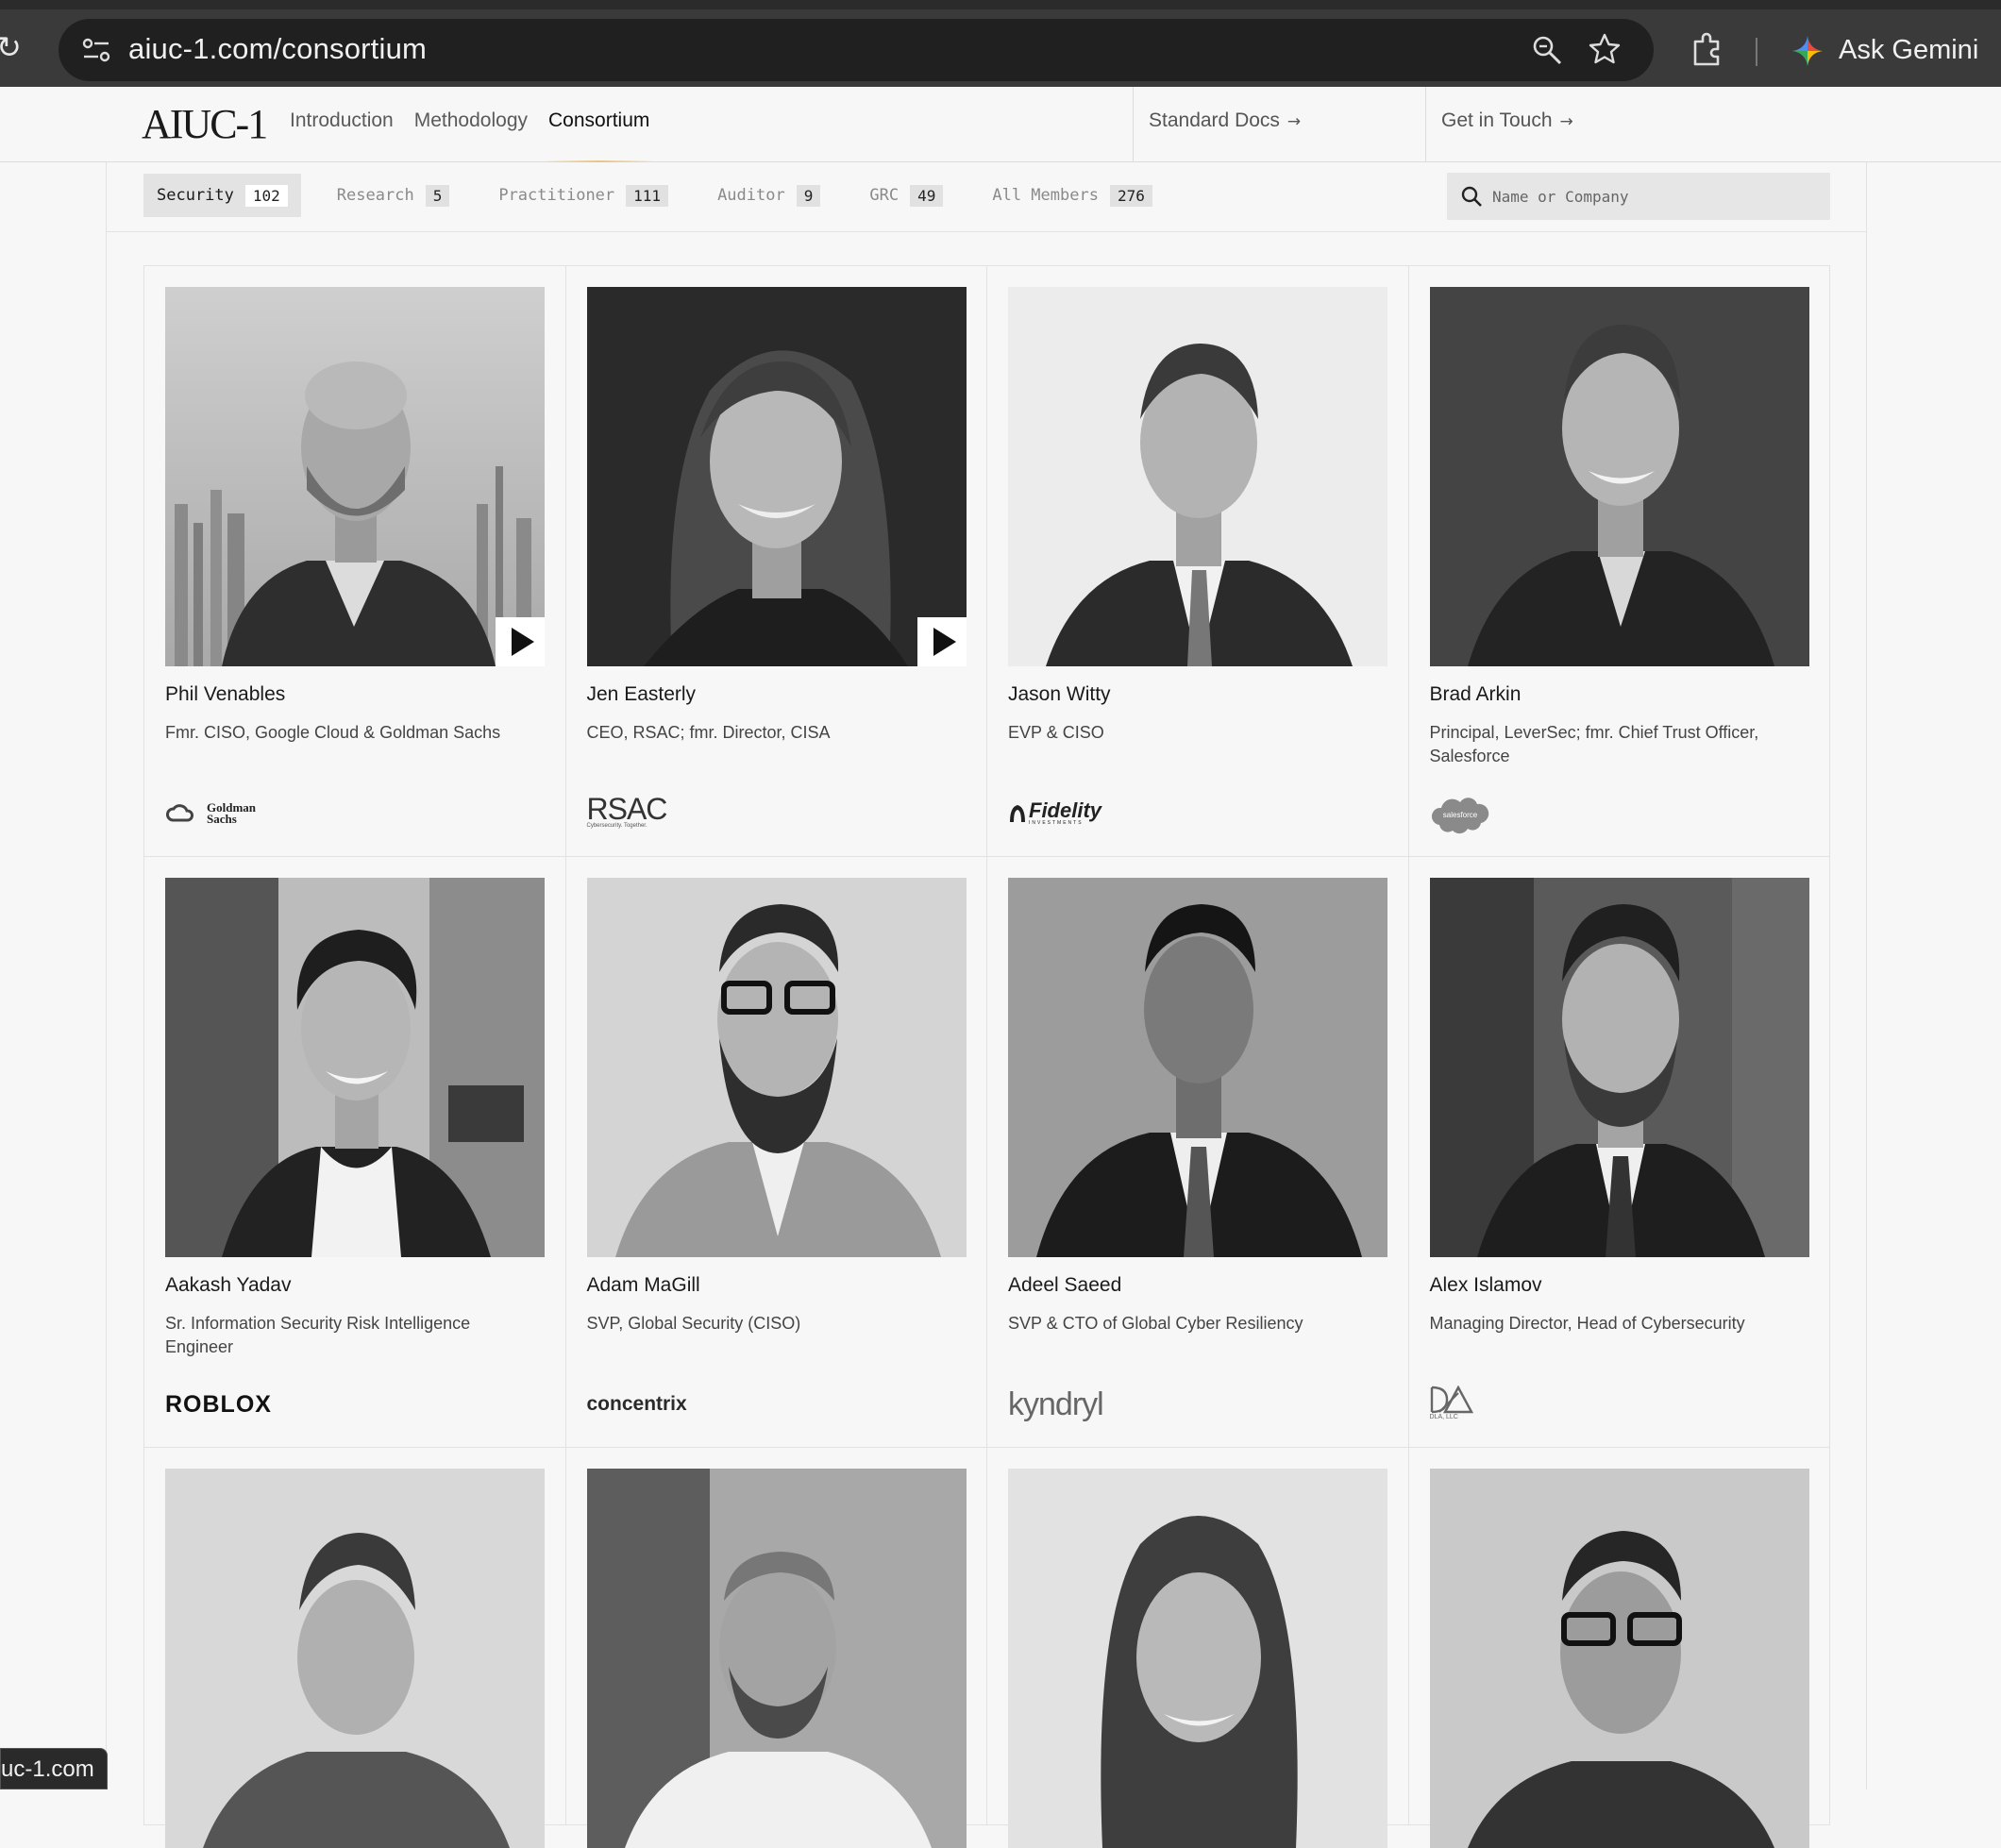 This screenshot has height=1848, width=2001. What do you see at coordinates (857, 50) in the screenshot?
I see `address-bar: aiuc-1.com/consortium` at bounding box center [857, 50].